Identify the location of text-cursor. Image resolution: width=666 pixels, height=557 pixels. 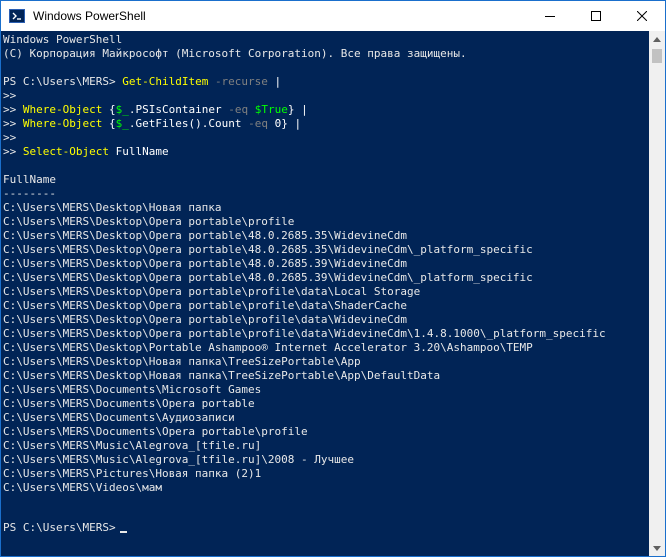
(123, 532).